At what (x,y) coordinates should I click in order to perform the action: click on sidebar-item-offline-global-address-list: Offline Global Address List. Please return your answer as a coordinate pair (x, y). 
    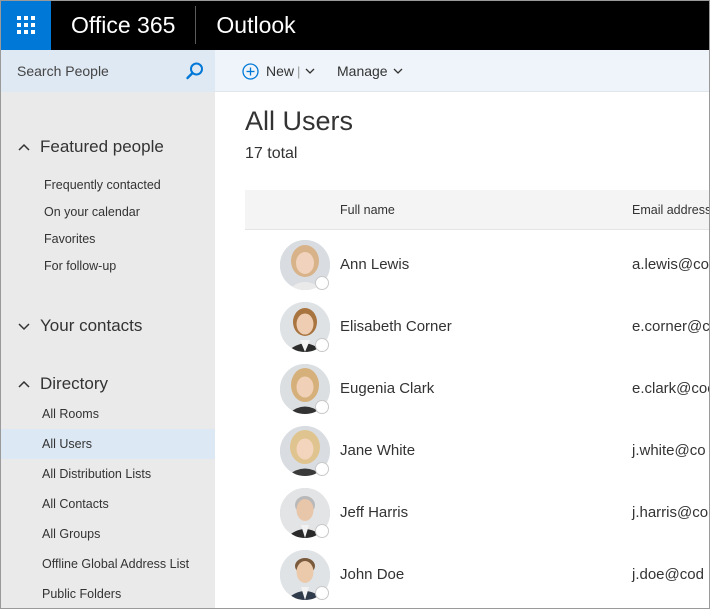
    Looking at the image, I should click on (107, 564).